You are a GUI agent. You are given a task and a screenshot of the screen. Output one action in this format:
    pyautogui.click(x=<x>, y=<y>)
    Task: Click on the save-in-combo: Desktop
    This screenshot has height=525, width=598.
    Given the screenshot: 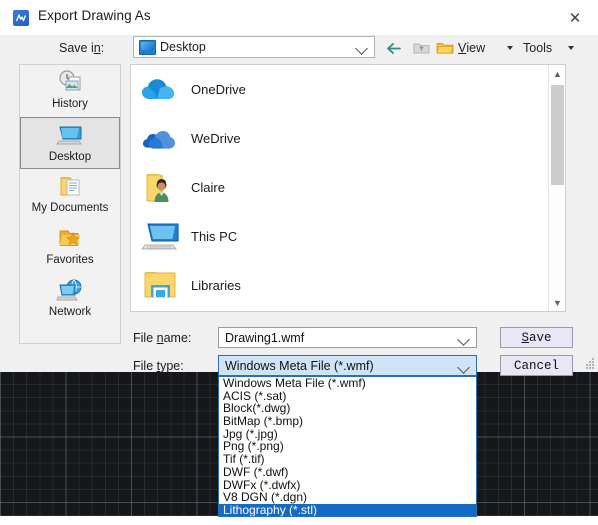 What is the action you would take?
    pyautogui.click(x=254, y=47)
    